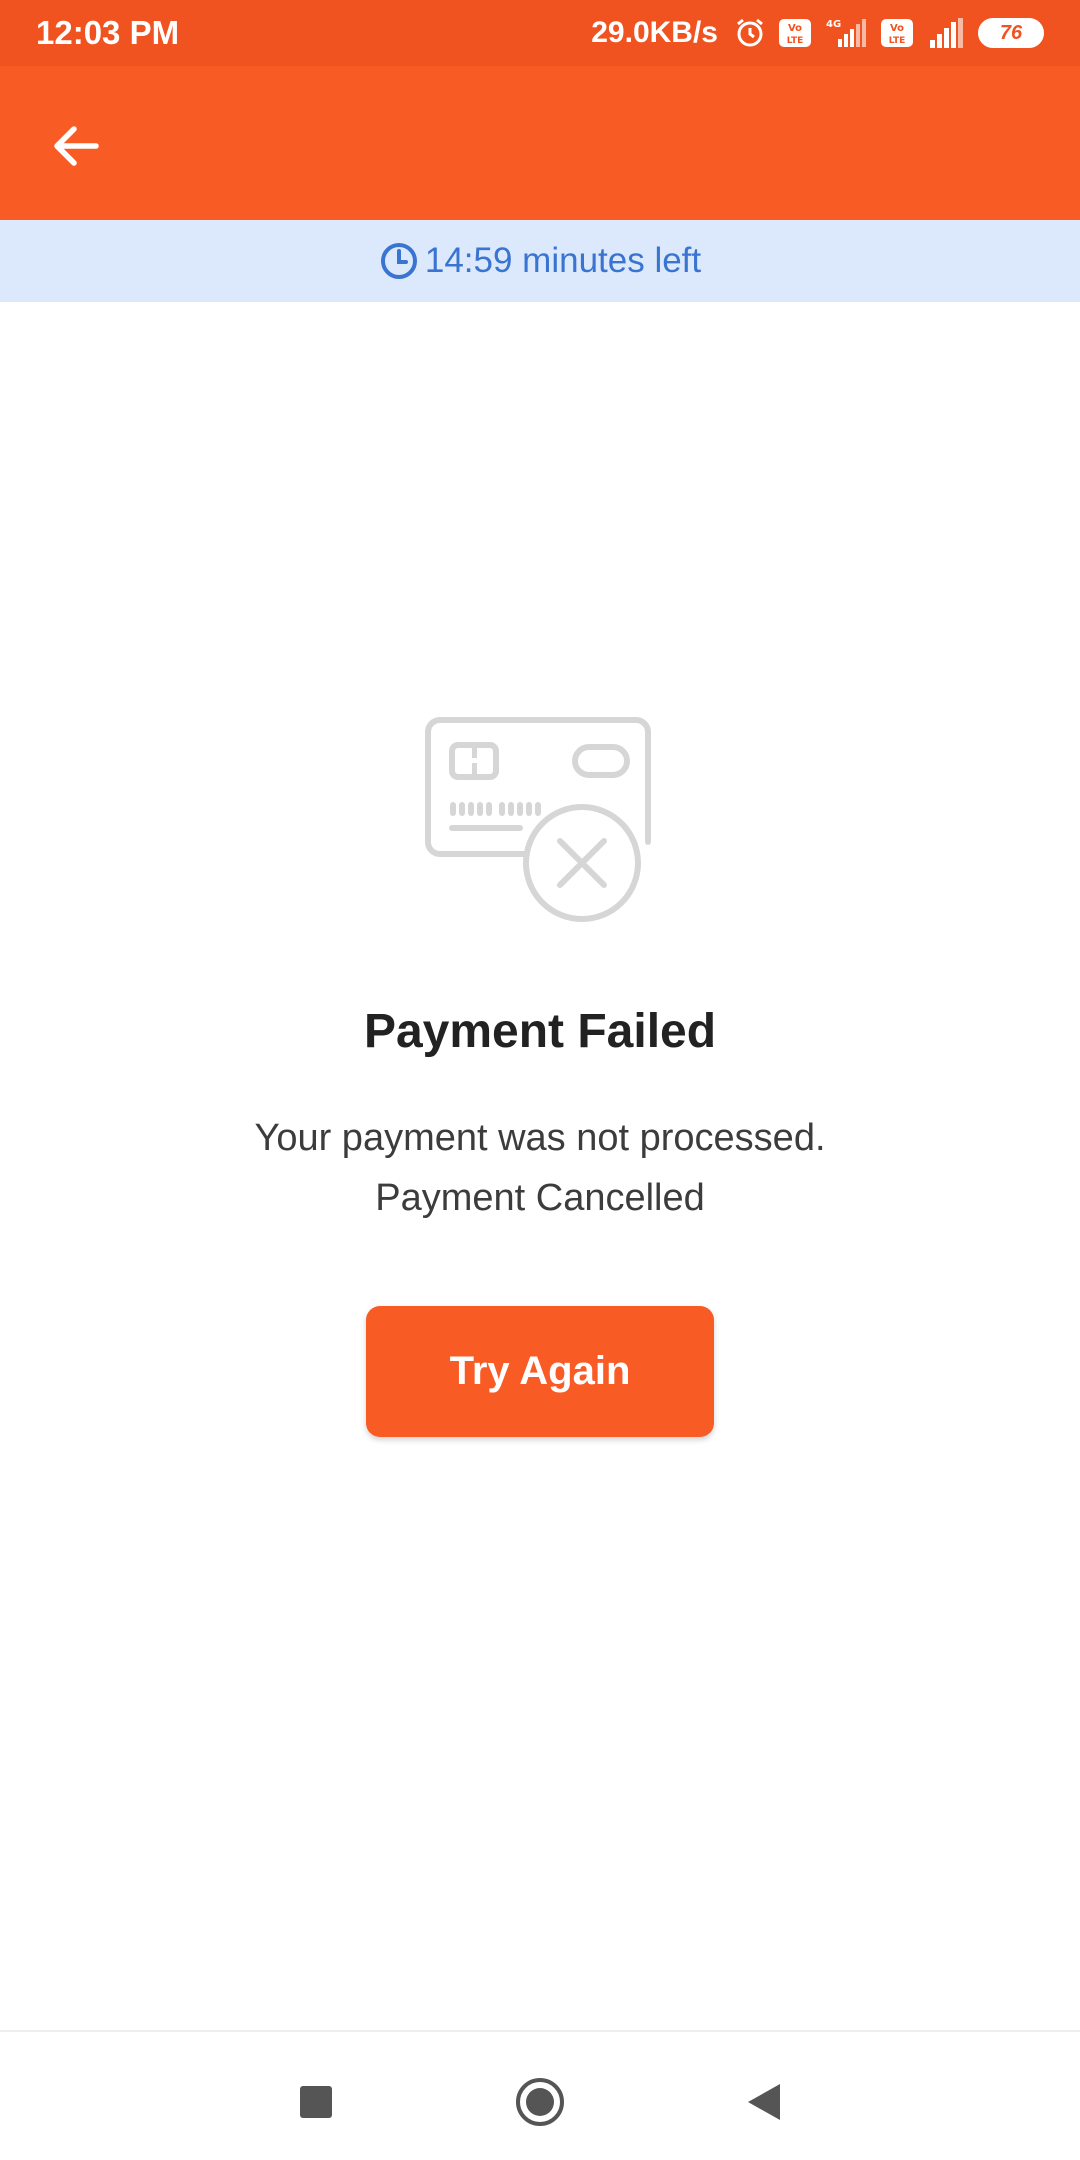  Describe the element at coordinates (540, 1138) in the screenshot. I see `message-line-1: Your payment was not processed.` at that location.